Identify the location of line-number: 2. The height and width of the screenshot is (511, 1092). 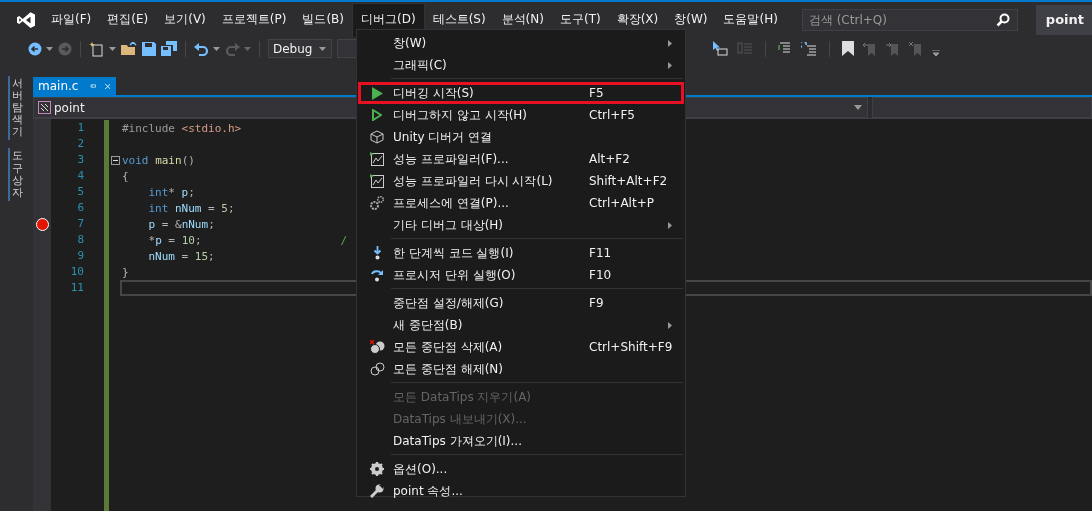
(80, 144).